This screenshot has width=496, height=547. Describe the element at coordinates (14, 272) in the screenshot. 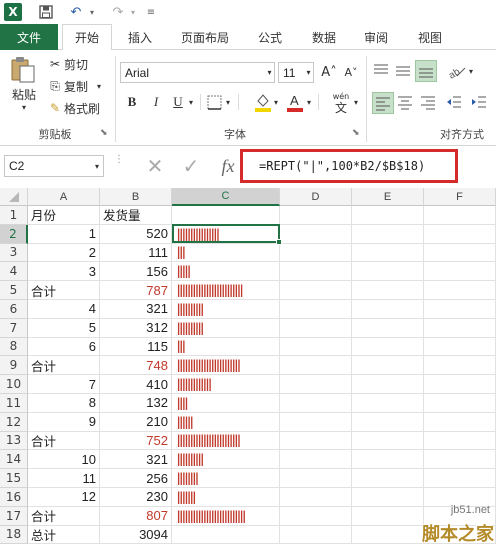

I see `row-header: 4` at that location.